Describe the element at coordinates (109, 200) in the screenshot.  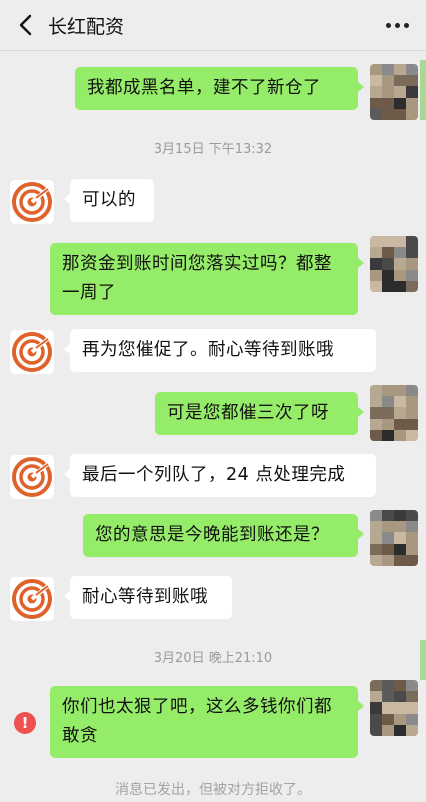
I see `message-bubble-received: 可以的` at that location.